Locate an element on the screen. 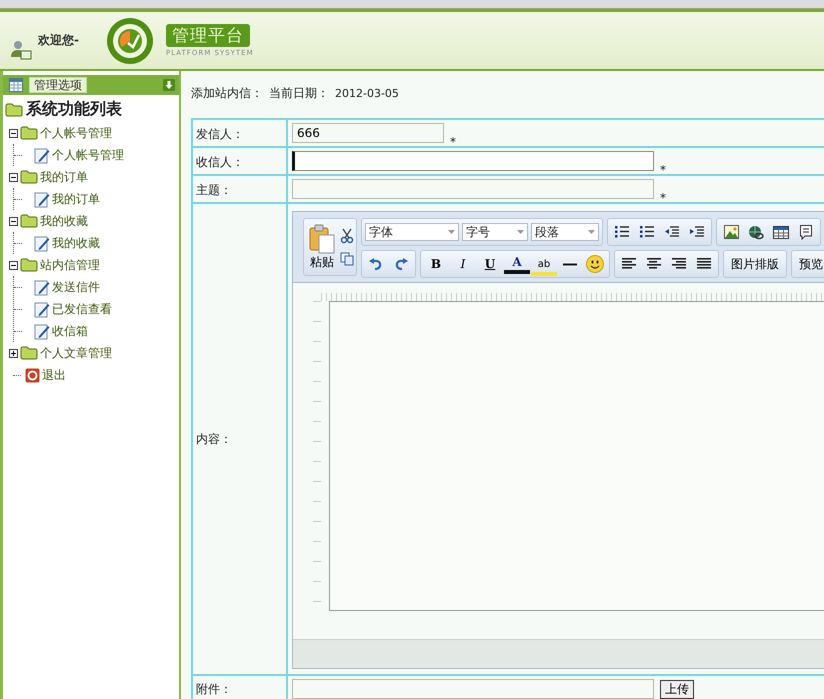 This screenshot has height=699, width=824. tree-item: 收信箱 is located at coordinates (70, 331).